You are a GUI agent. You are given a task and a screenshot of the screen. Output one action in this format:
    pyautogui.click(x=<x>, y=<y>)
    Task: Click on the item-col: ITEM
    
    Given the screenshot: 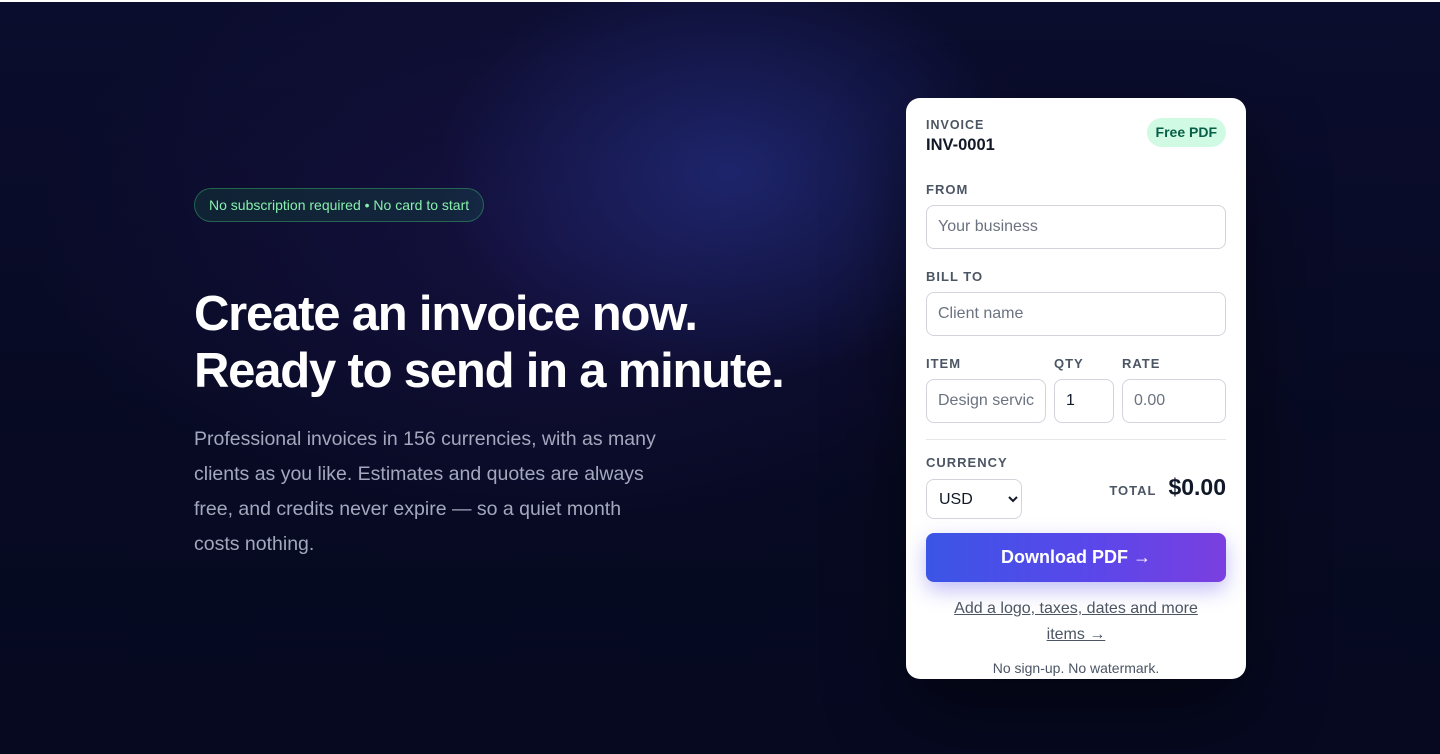 What is the action you would take?
    pyautogui.click(x=986, y=389)
    